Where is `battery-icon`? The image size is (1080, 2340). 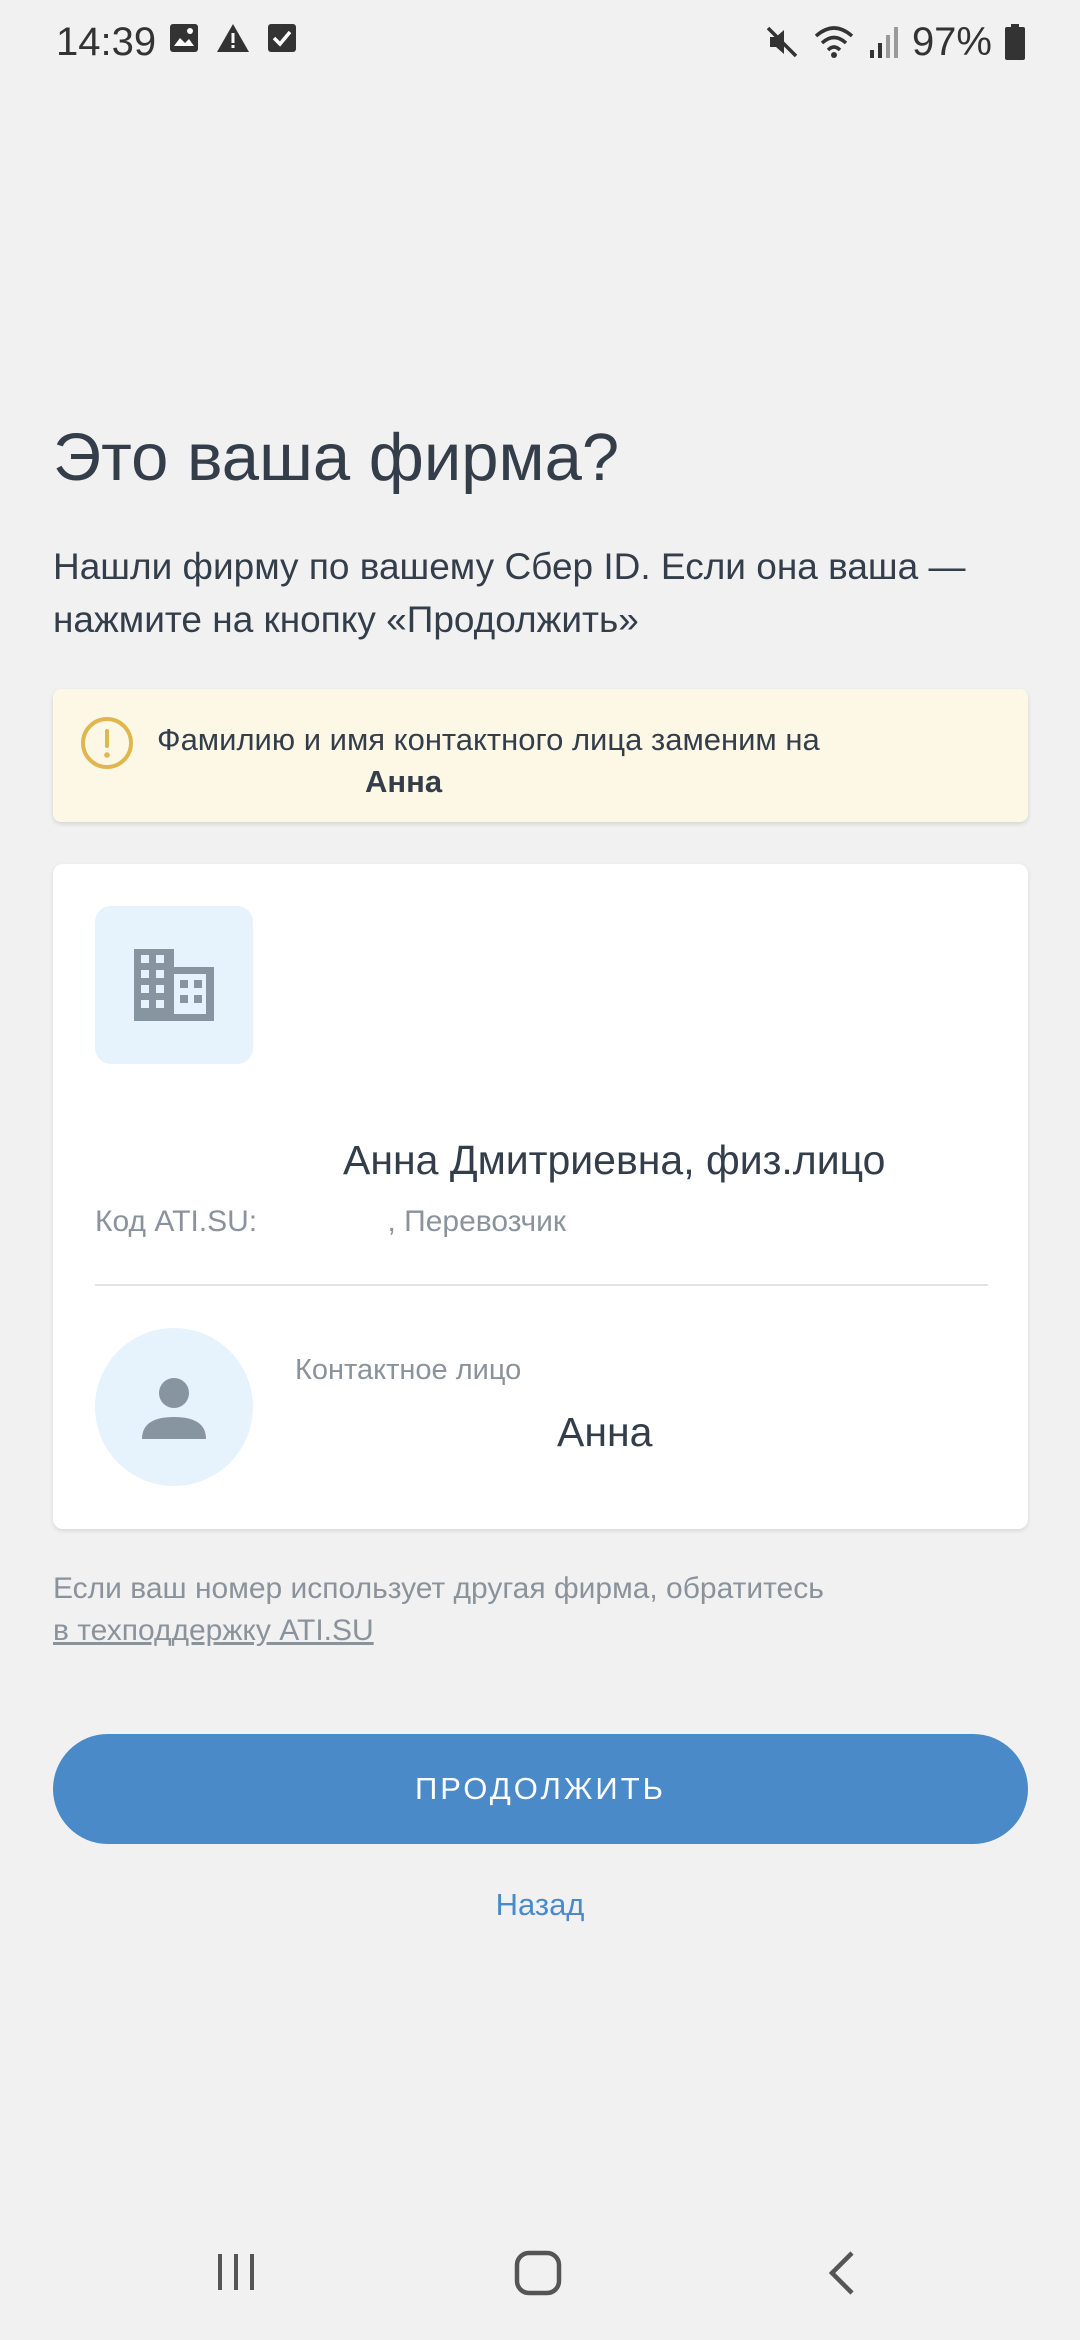
battery-icon is located at coordinates (1015, 42).